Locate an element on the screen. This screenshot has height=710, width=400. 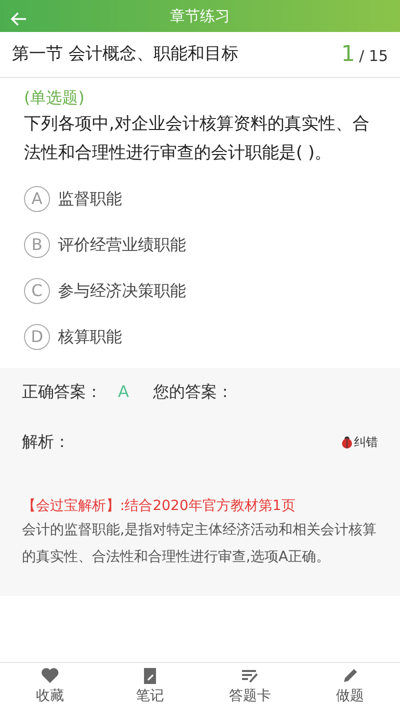
question-total: / 15 is located at coordinates (373, 56).